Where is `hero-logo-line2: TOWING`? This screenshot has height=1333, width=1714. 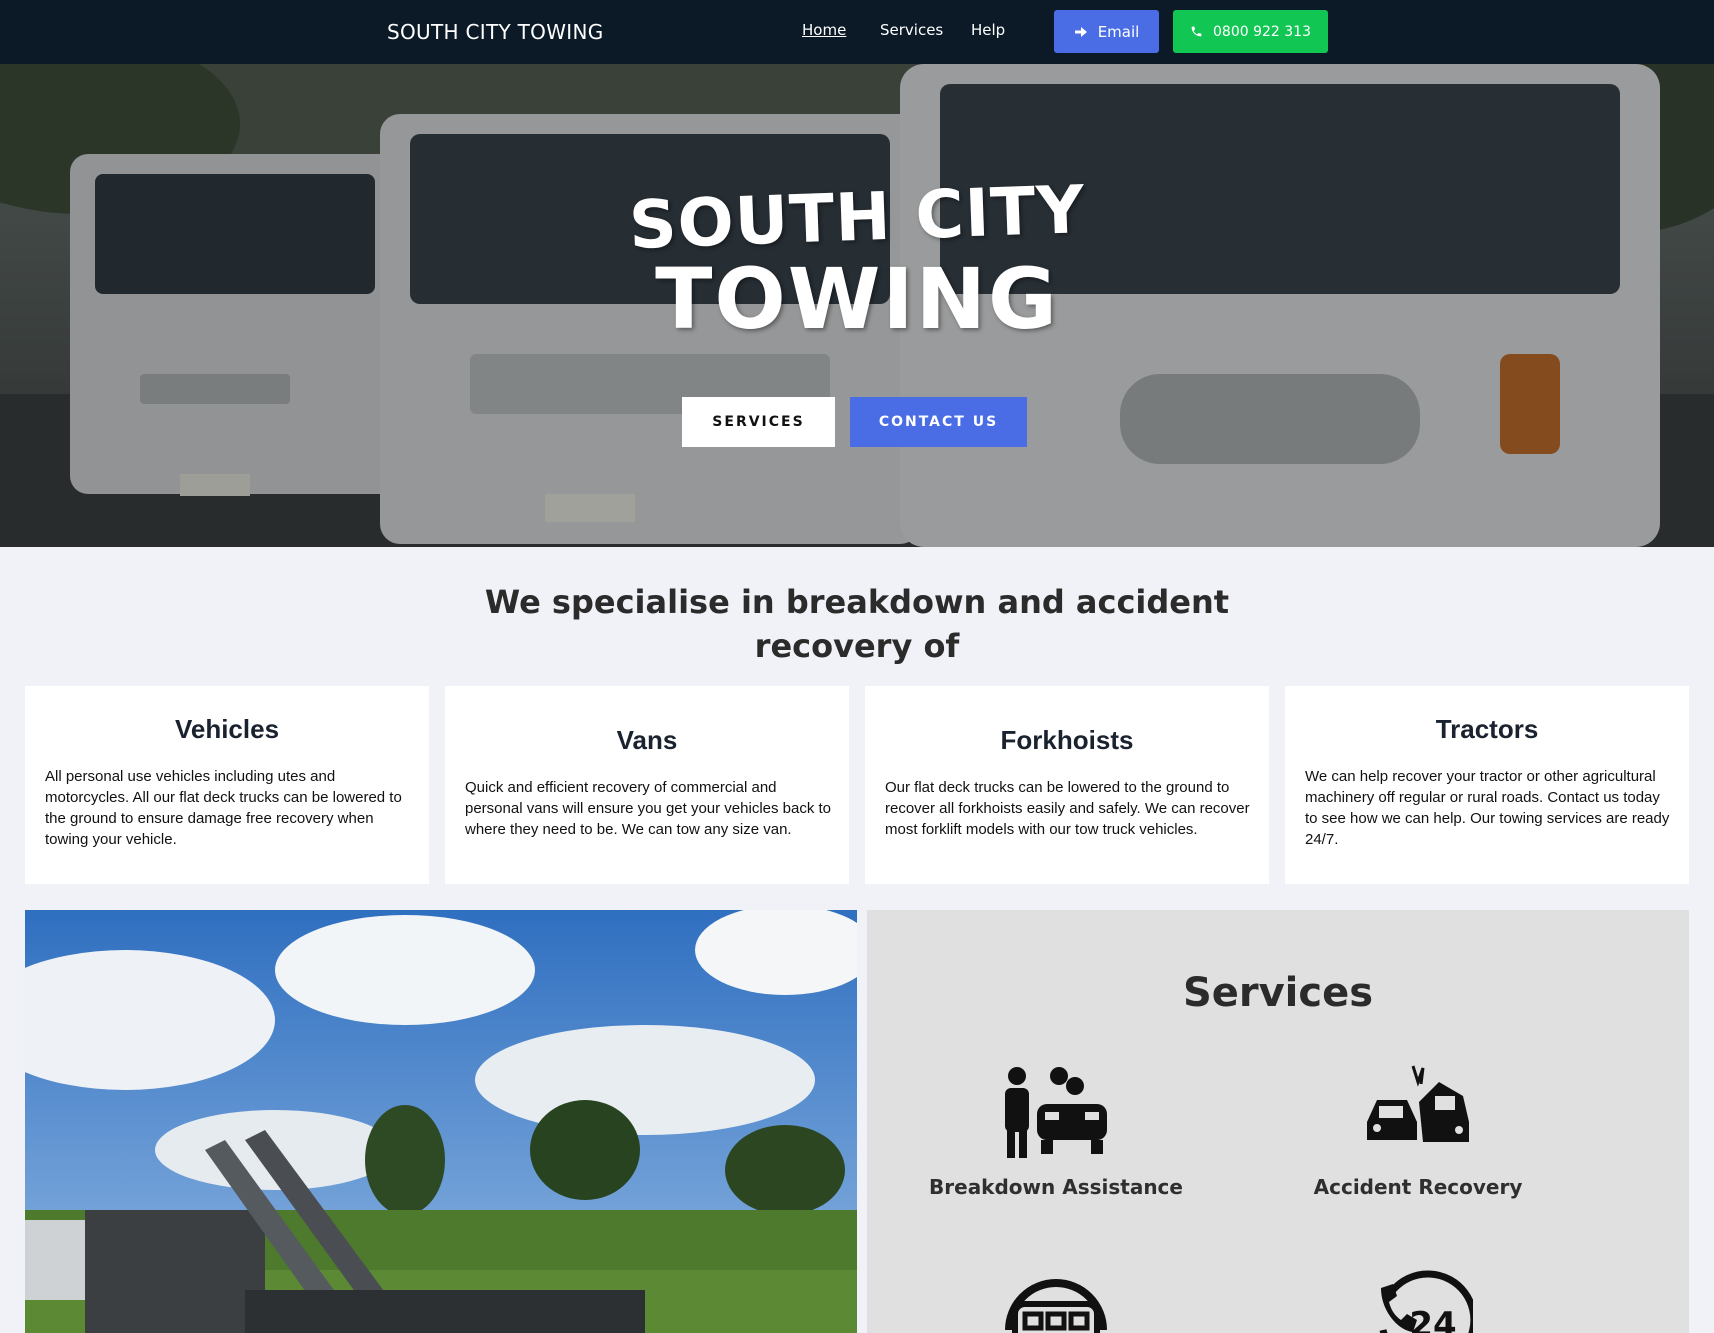 hero-logo-line2: TOWING is located at coordinates (857, 299).